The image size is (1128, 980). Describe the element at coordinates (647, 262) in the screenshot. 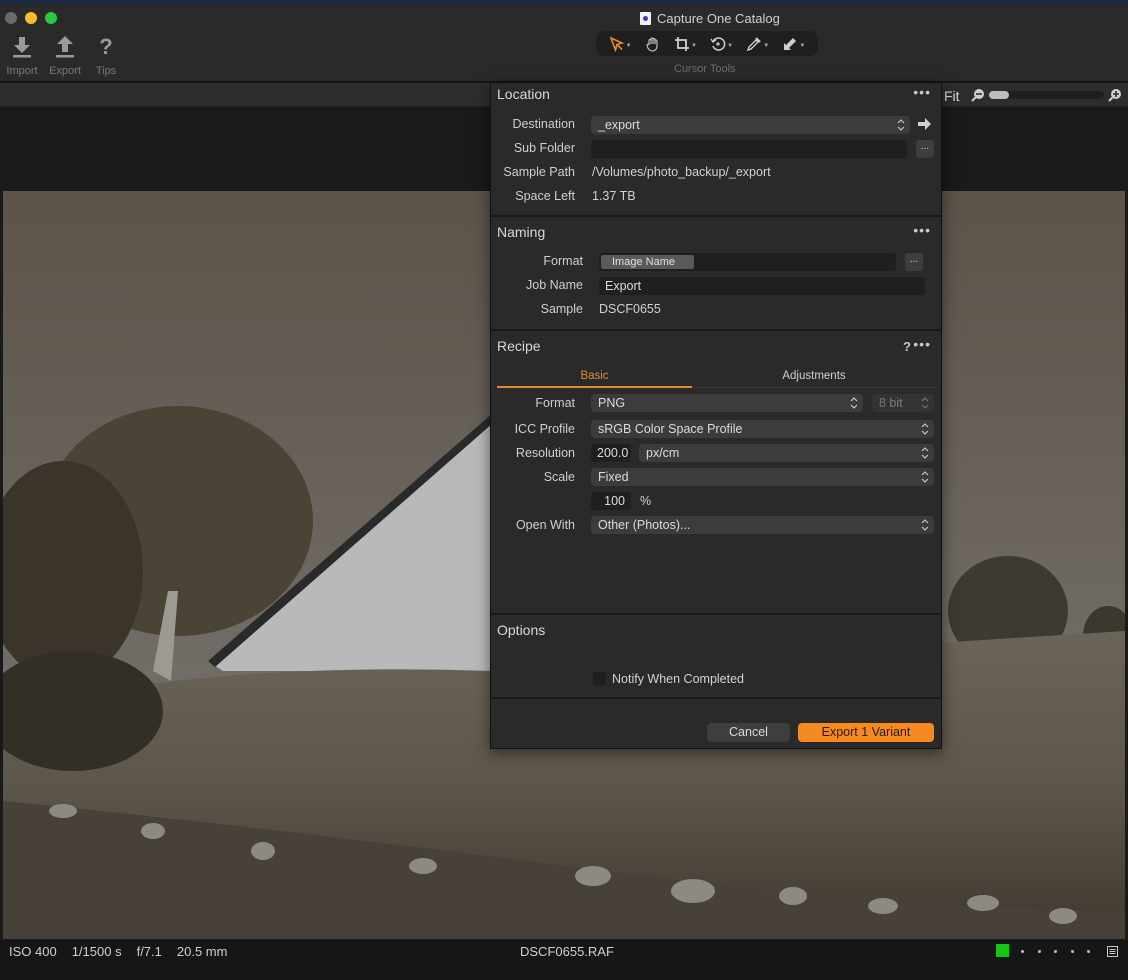

I see `image-name-token: Image Name` at that location.